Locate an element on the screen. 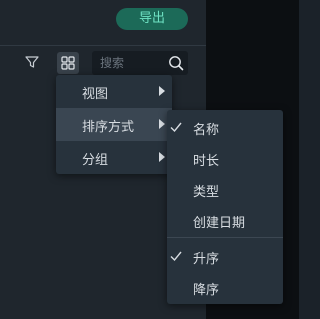 This screenshot has height=319, width=320. menu-separator is located at coordinates (225, 237).